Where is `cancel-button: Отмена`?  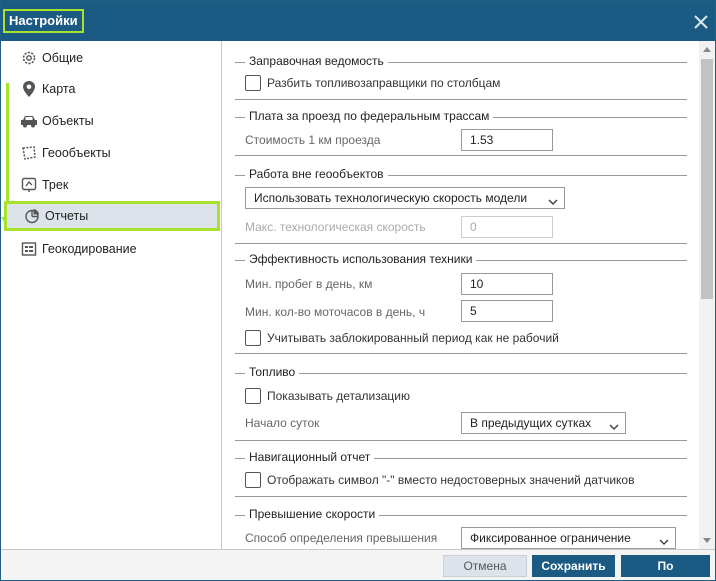
cancel-button: Отмена is located at coordinates (485, 566).